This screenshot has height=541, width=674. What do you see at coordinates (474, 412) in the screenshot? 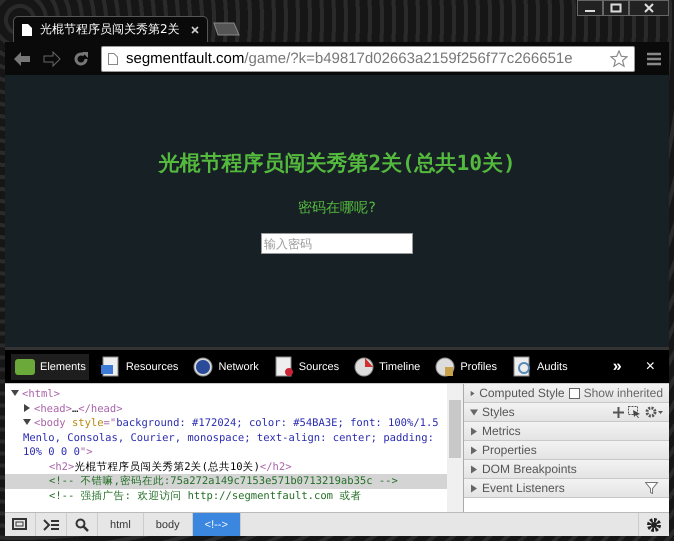
I see `collapse-triangle-icon` at bounding box center [474, 412].